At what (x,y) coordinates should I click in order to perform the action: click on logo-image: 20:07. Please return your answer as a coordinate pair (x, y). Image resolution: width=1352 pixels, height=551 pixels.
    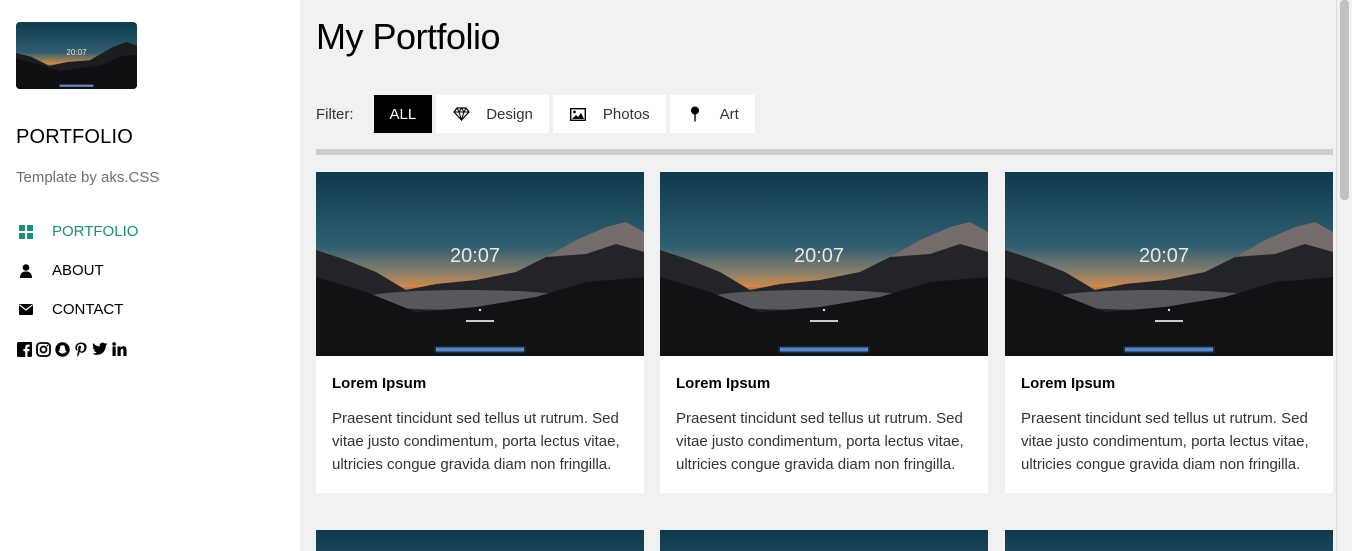
    Looking at the image, I should click on (76, 55).